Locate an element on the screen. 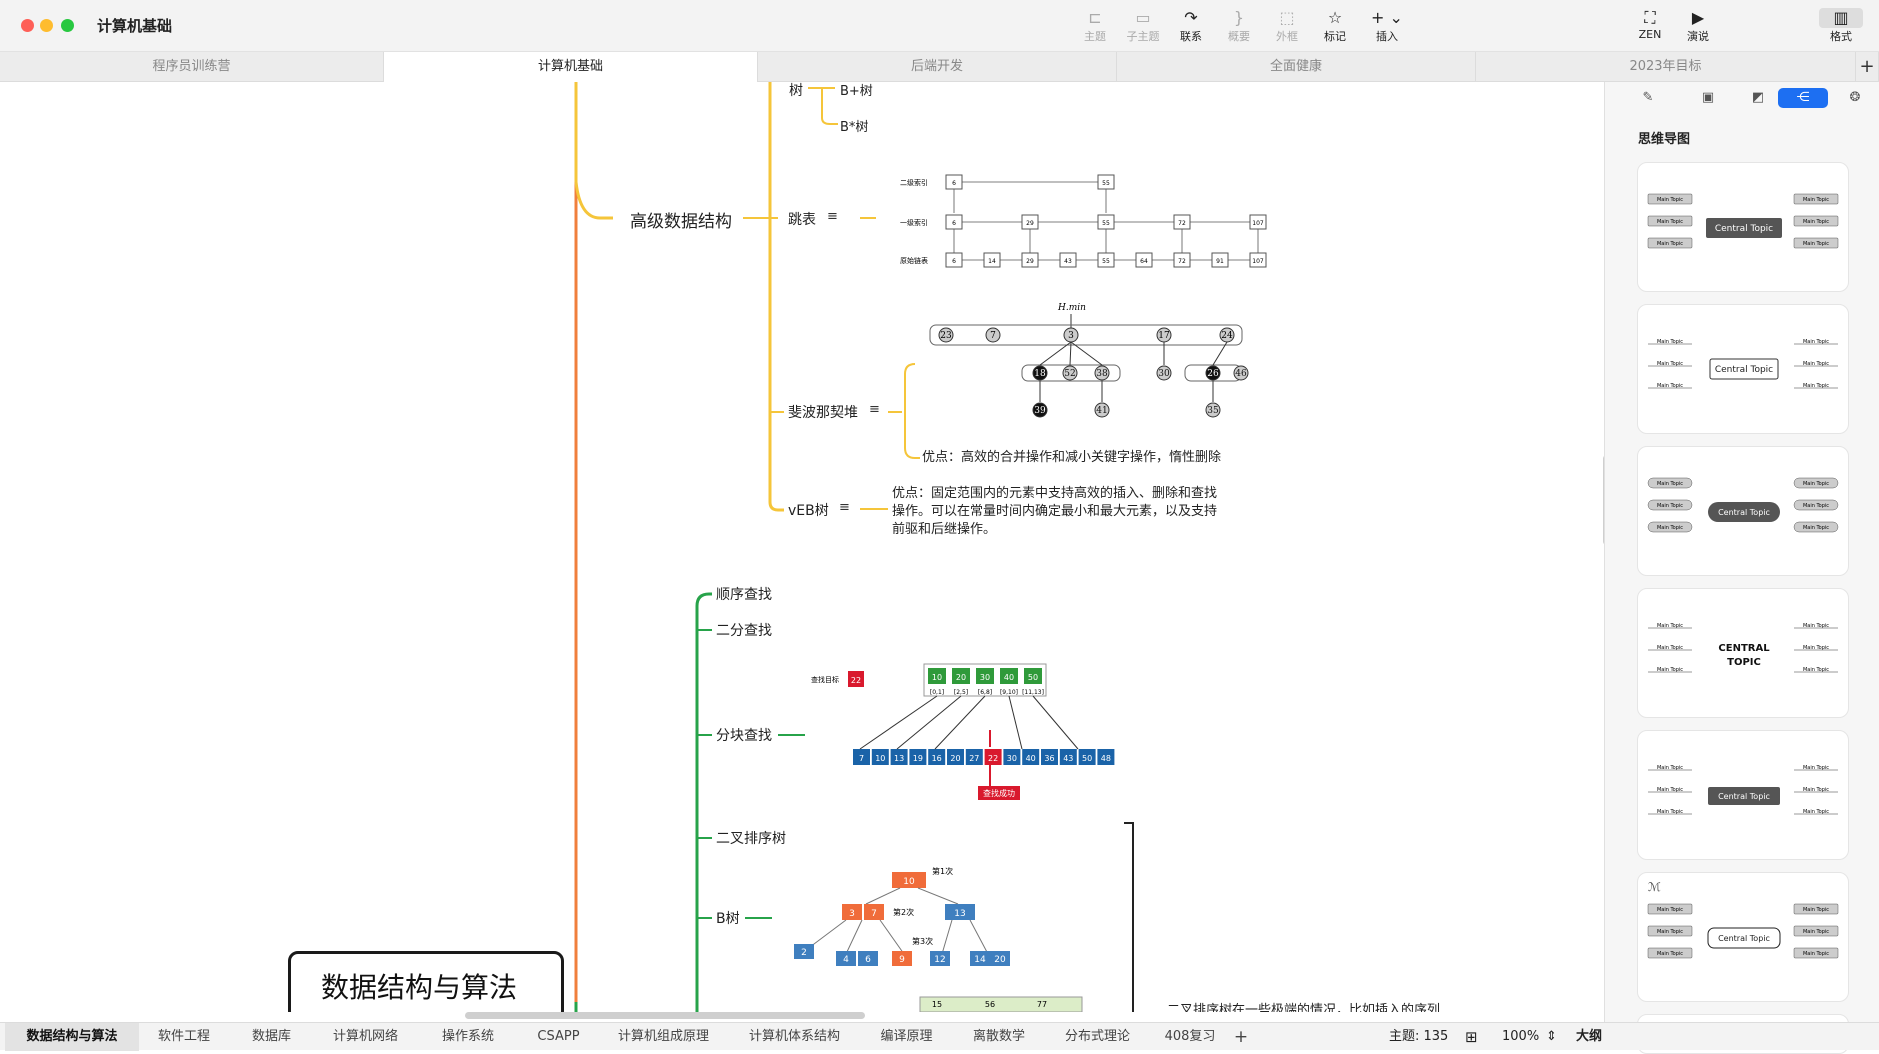 The width and height of the screenshot is (1879, 1054). topic-binary-sort-tree: 二叉排序树 is located at coordinates (751, 838).